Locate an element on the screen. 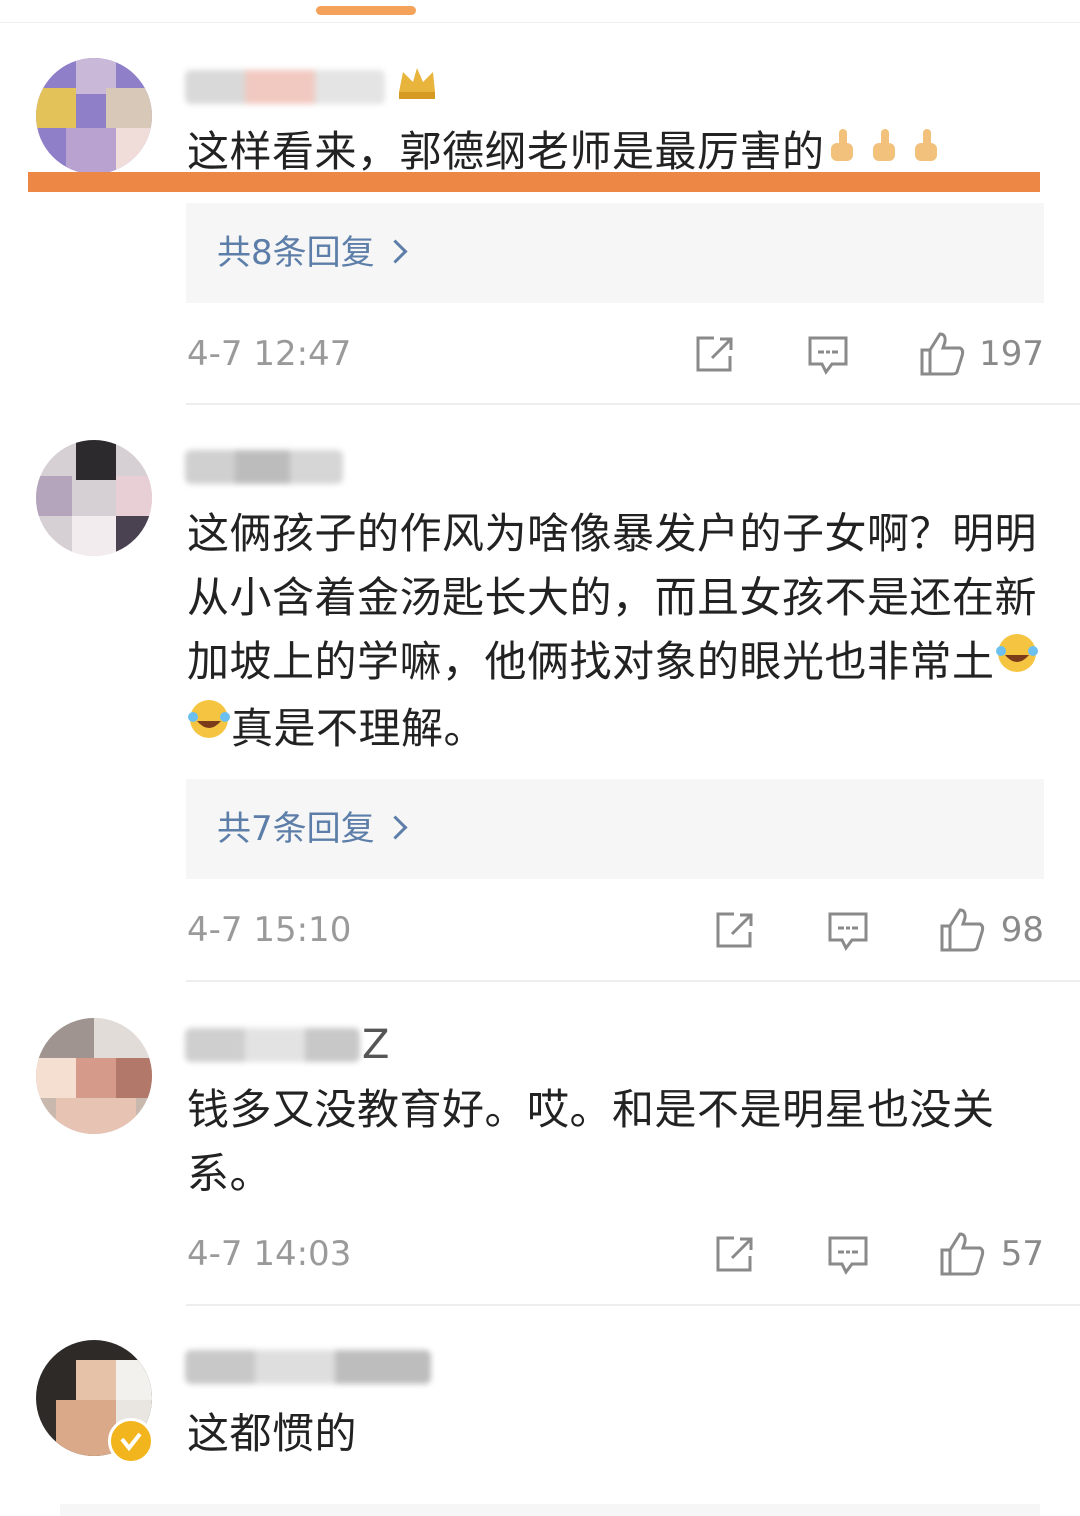 The image size is (1080, 1516). comment-text: 这都惯的 is located at coordinates (272, 1433).